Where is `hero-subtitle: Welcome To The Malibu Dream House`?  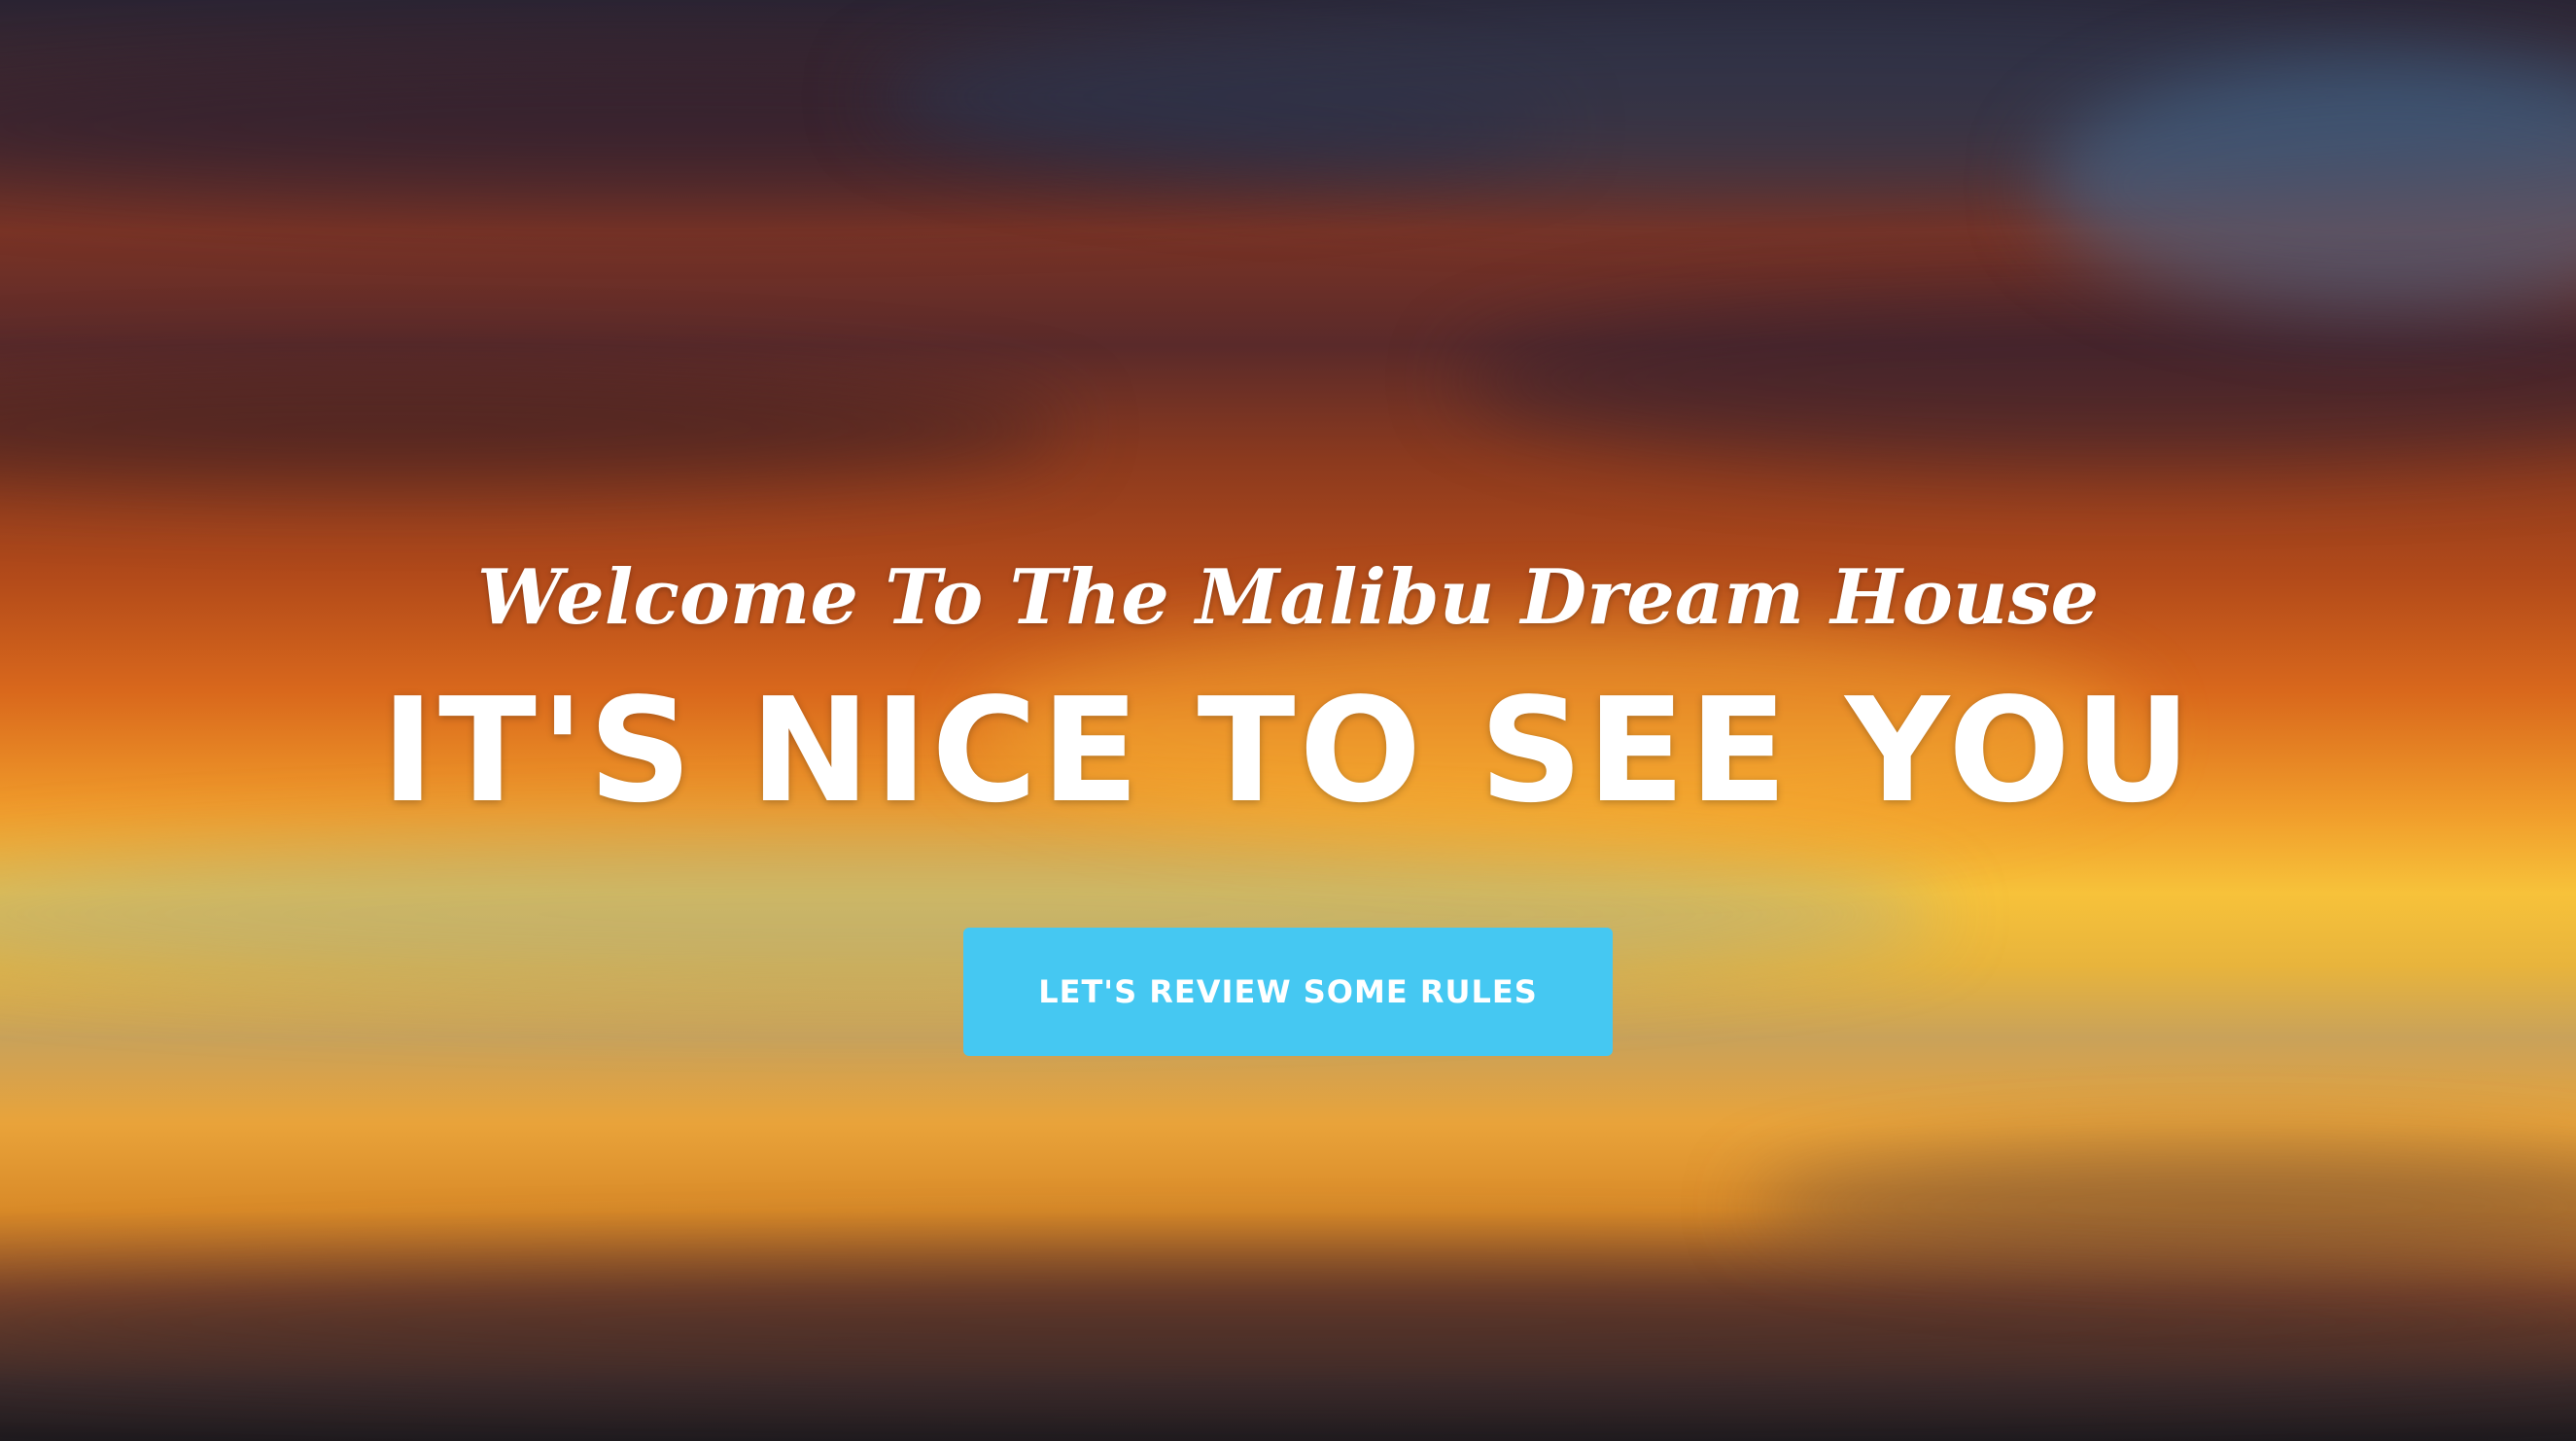 hero-subtitle: Welcome To The Malibu Dream House is located at coordinates (1288, 598).